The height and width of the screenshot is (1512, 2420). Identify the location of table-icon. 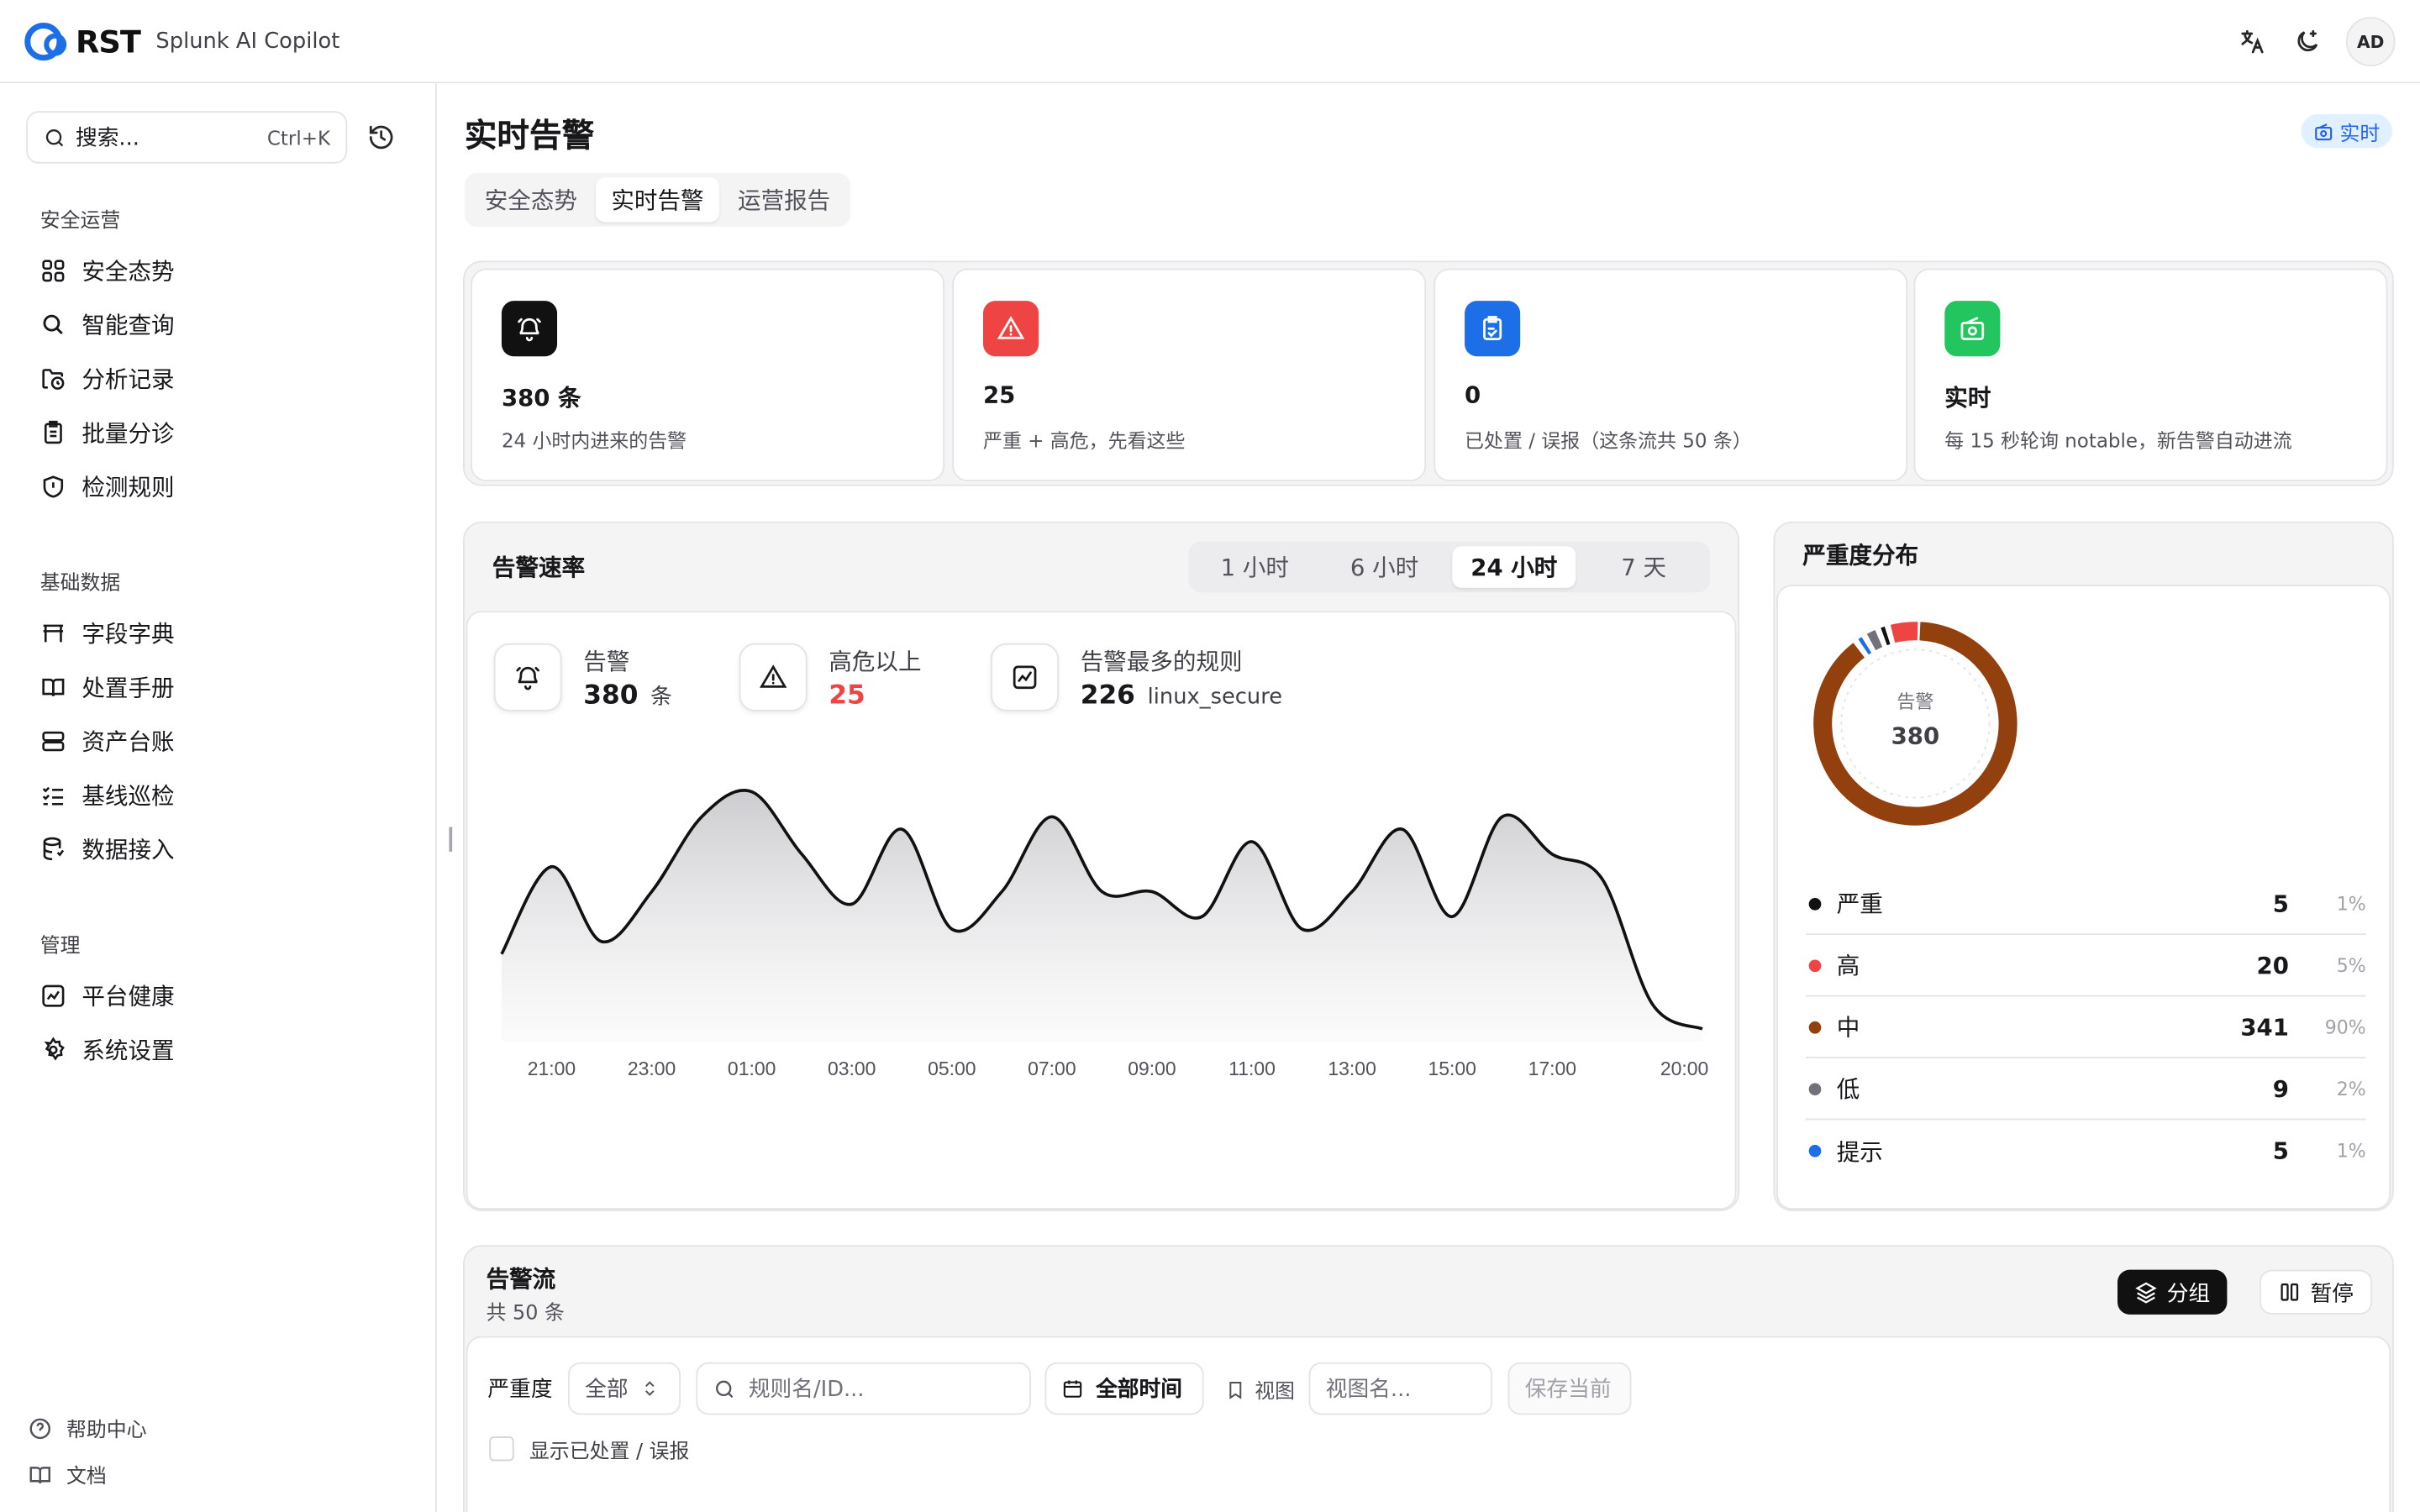
(53, 632).